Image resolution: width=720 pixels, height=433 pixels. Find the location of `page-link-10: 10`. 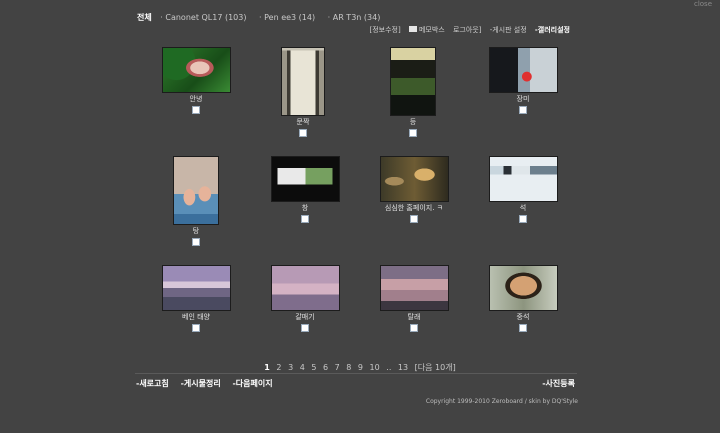

page-link-10: 10 is located at coordinates (375, 367).